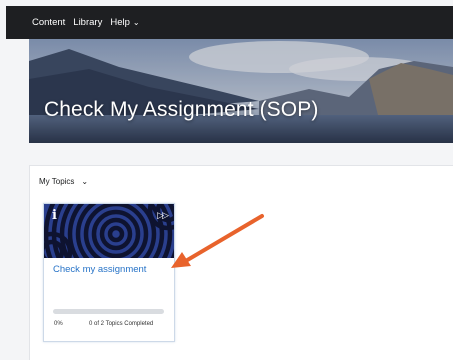 The height and width of the screenshot is (360, 453). I want to click on progress-status-text: 0 of 2 Topics Completed, so click(121, 324).